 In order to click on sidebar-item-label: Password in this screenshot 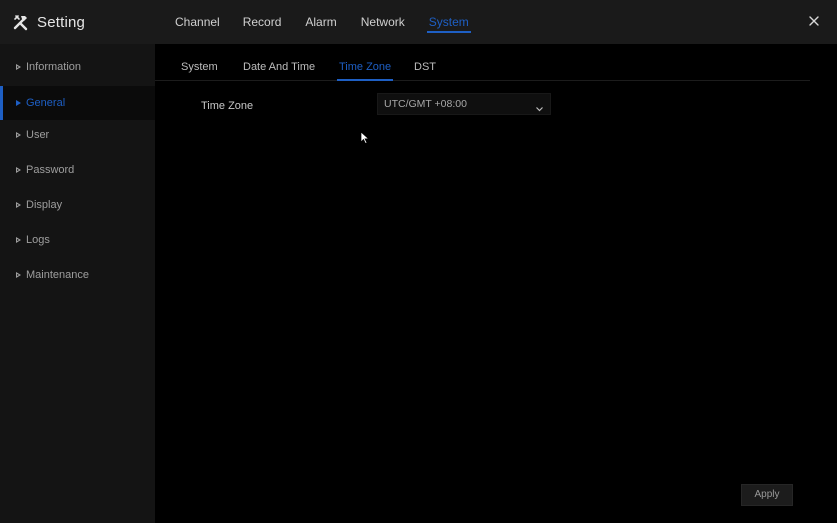, I will do `click(50, 170)`.